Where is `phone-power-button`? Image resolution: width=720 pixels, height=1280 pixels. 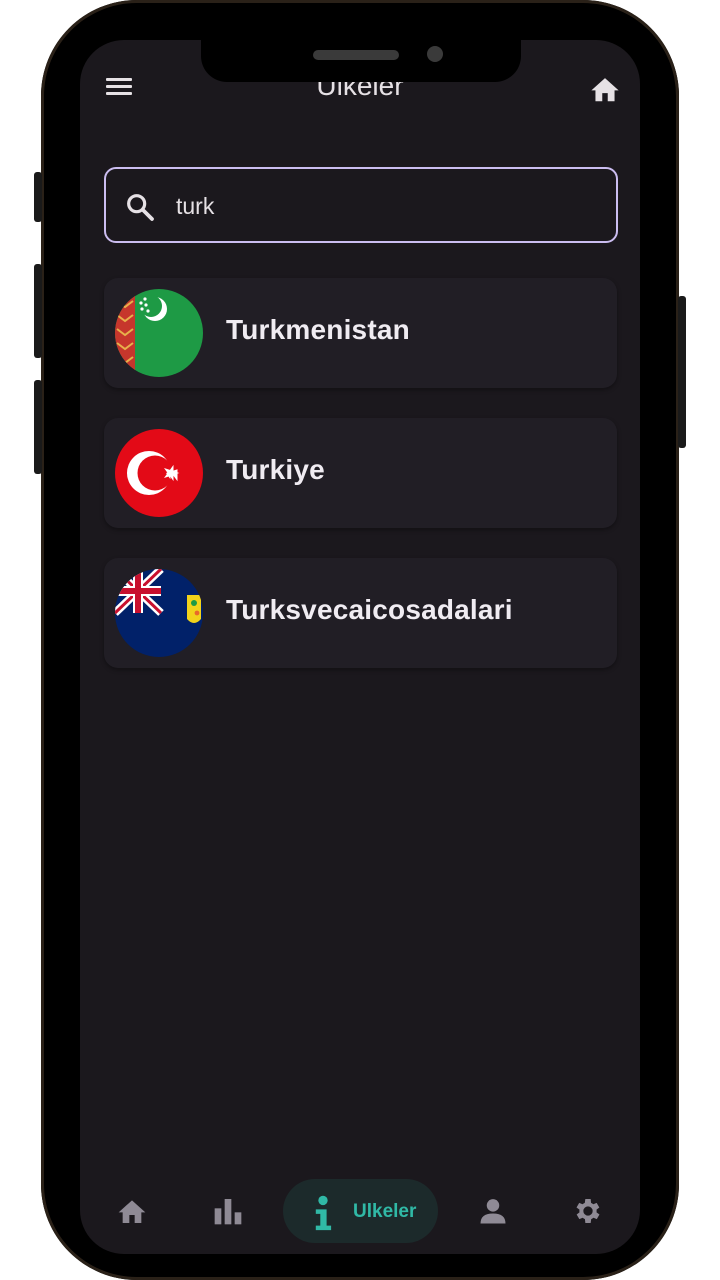 phone-power-button is located at coordinates (682, 372).